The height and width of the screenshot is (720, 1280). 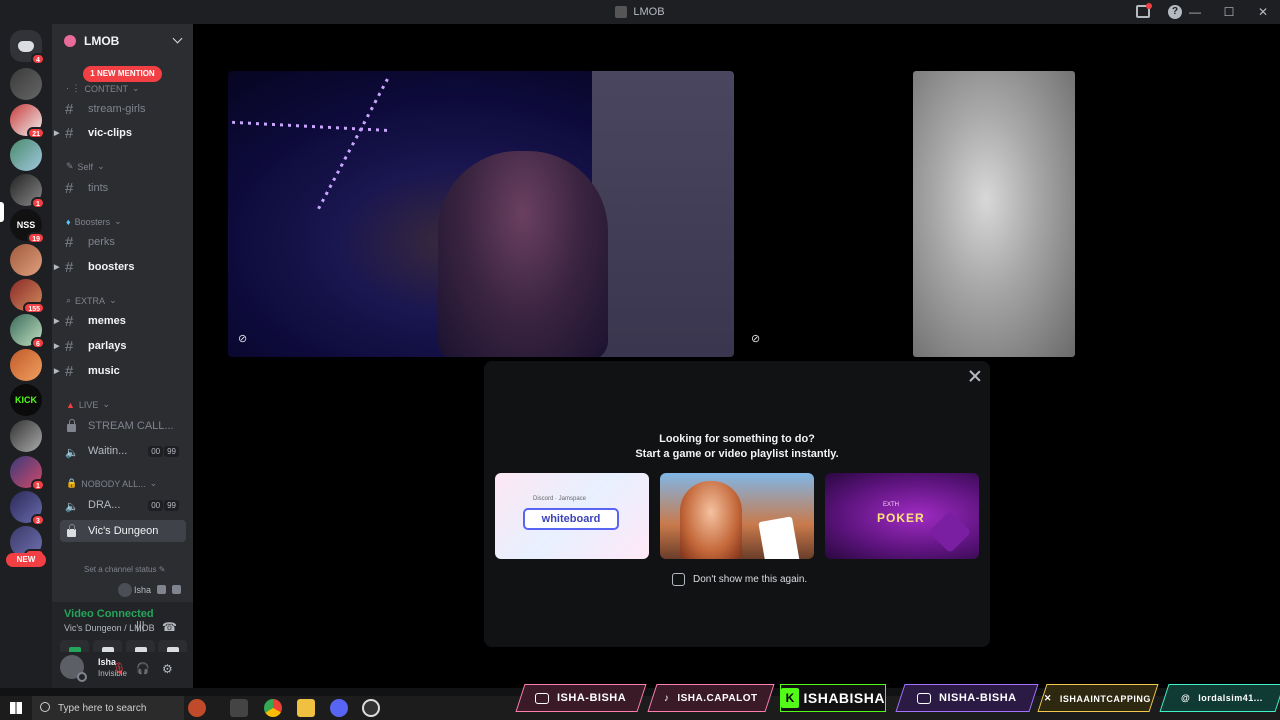 What do you see at coordinates (833, 698) in the screenshot?
I see `kick-handle: K ISHABISHA` at bounding box center [833, 698].